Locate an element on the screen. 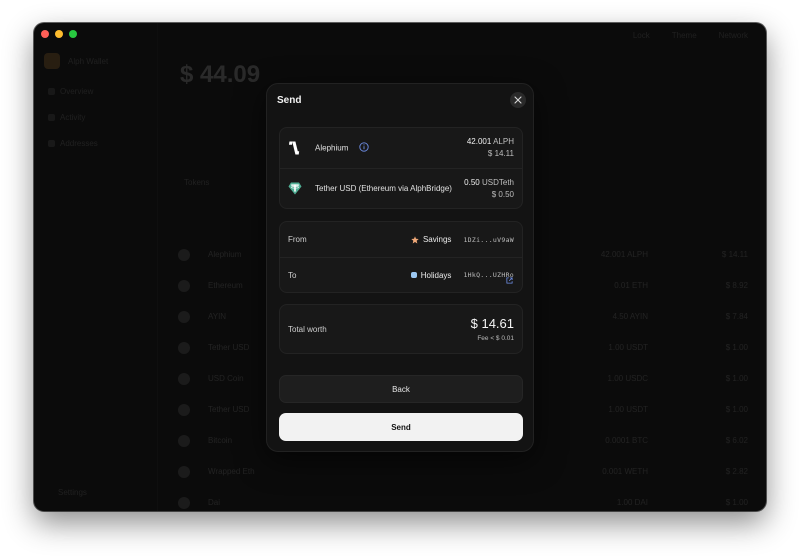  to-label: To is located at coordinates (292, 275).